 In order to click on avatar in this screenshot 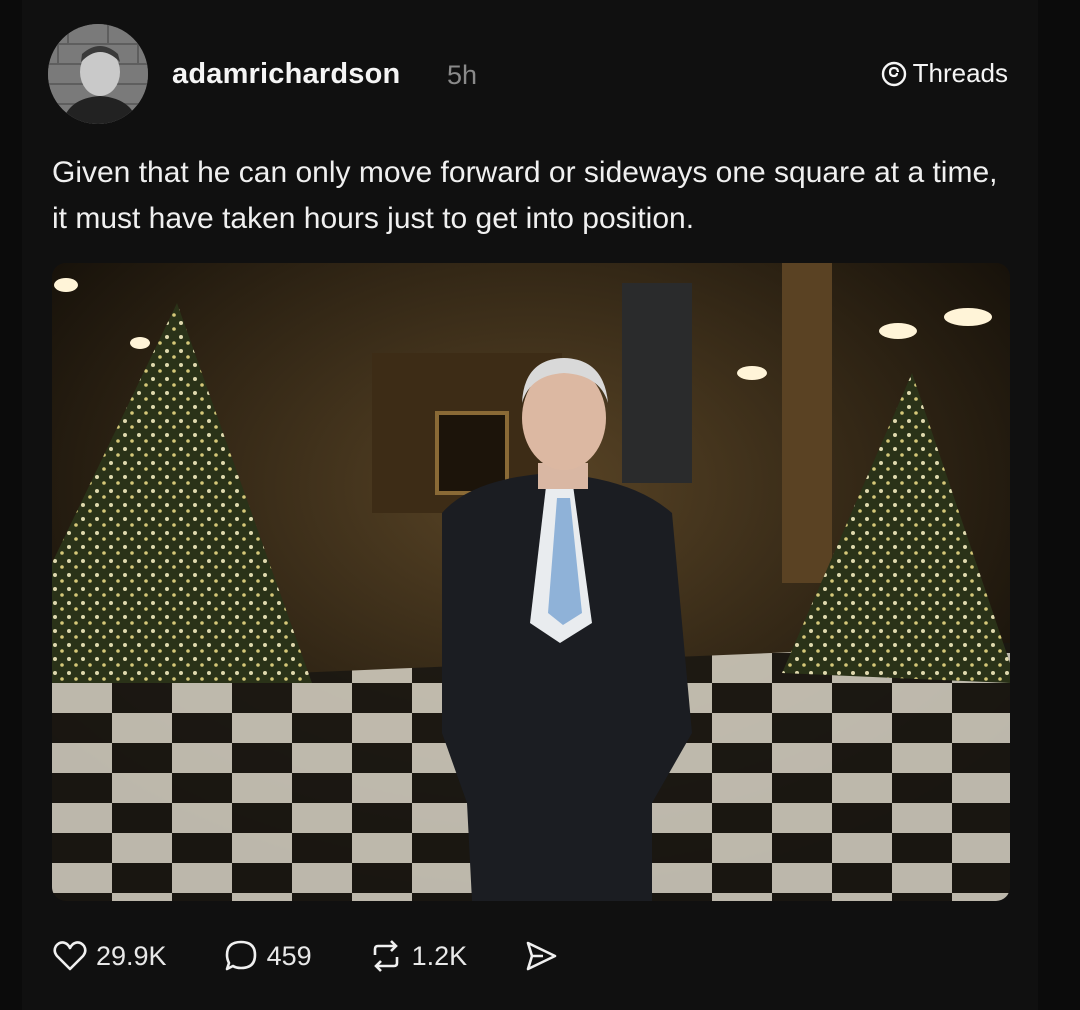, I will do `click(98, 74)`.